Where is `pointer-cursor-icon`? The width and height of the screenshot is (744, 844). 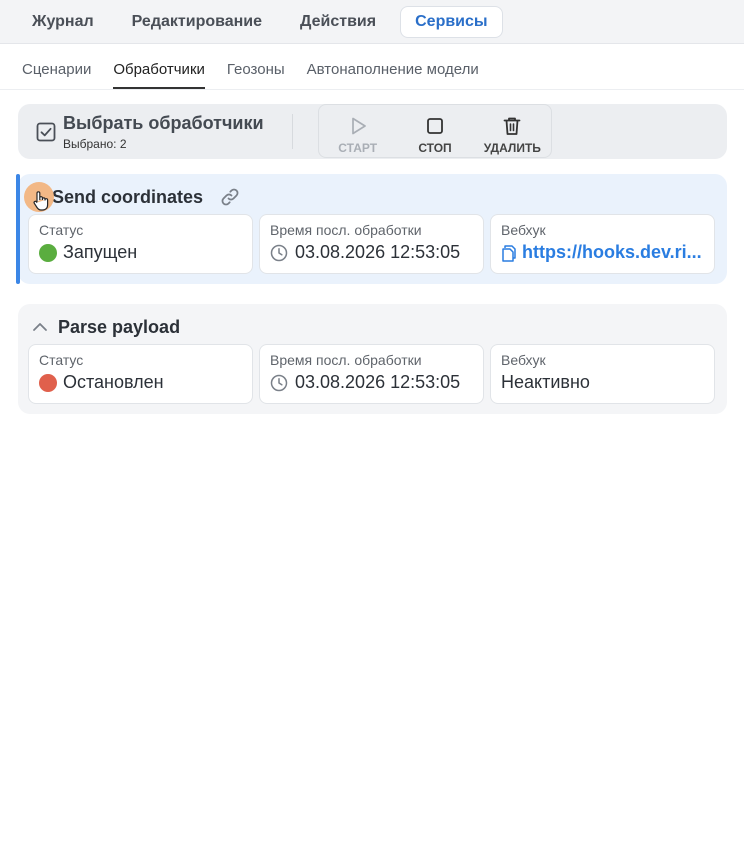 pointer-cursor-icon is located at coordinates (39, 197).